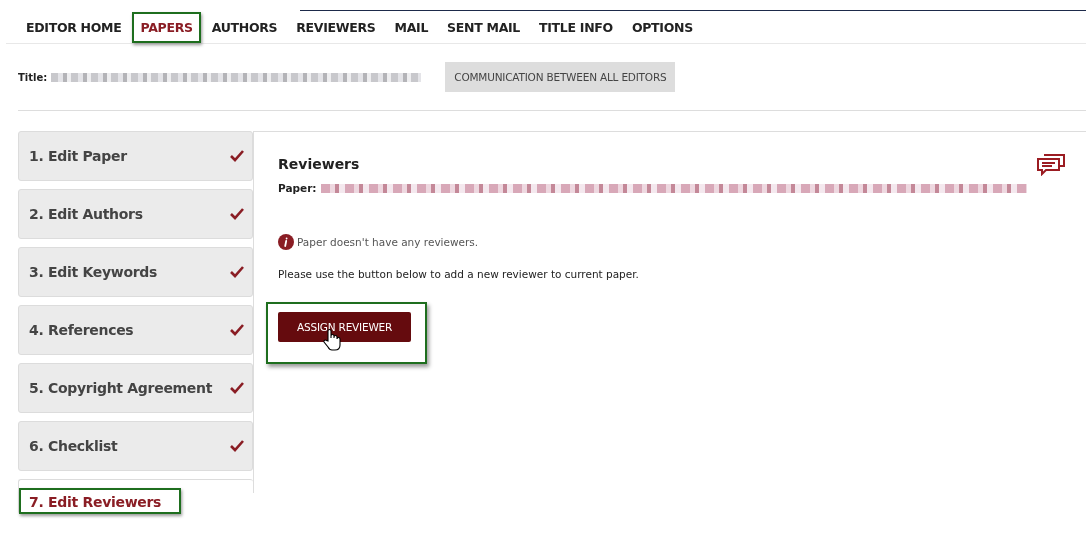 Image resolution: width=1086 pixels, height=535 pixels. What do you see at coordinates (286, 242) in the screenshot?
I see `info-icon` at bounding box center [286, 242].